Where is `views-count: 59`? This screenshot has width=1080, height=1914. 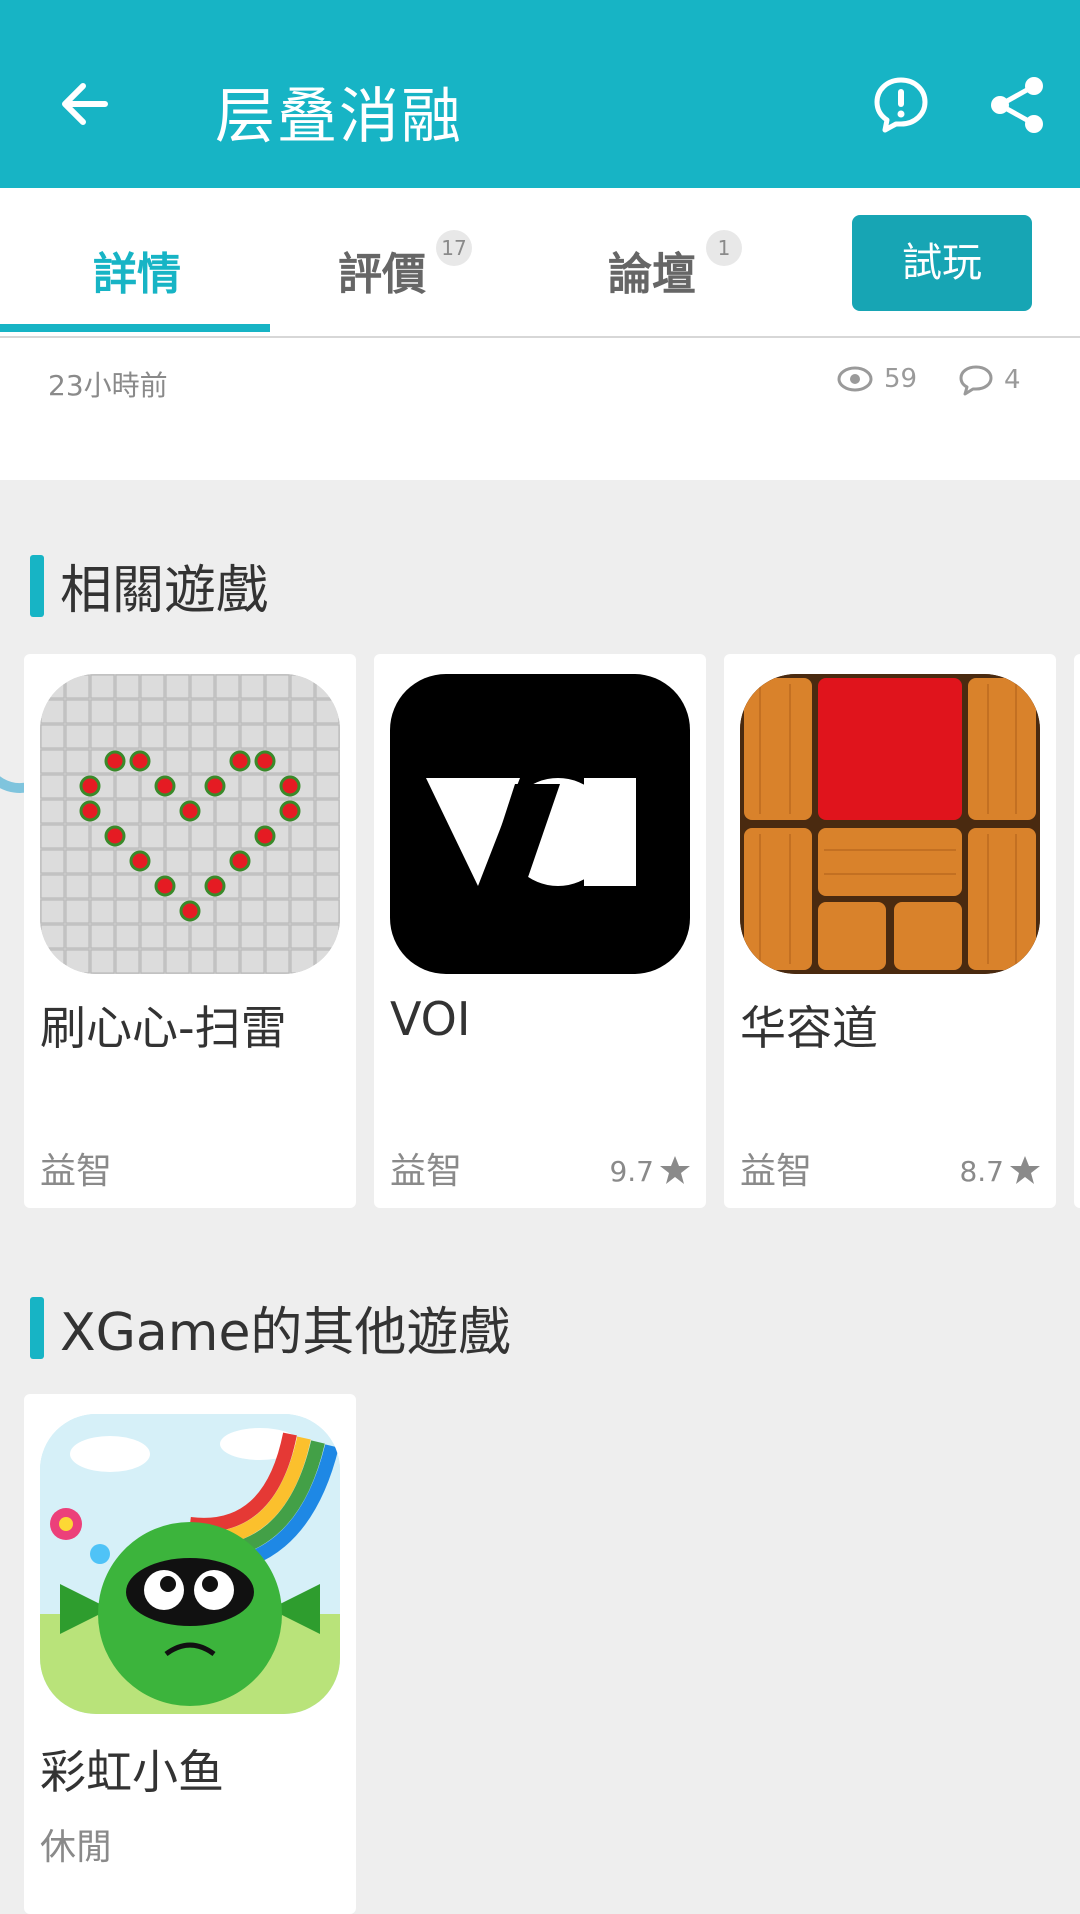 views-count: 59 is located at coordinates (901, 379).